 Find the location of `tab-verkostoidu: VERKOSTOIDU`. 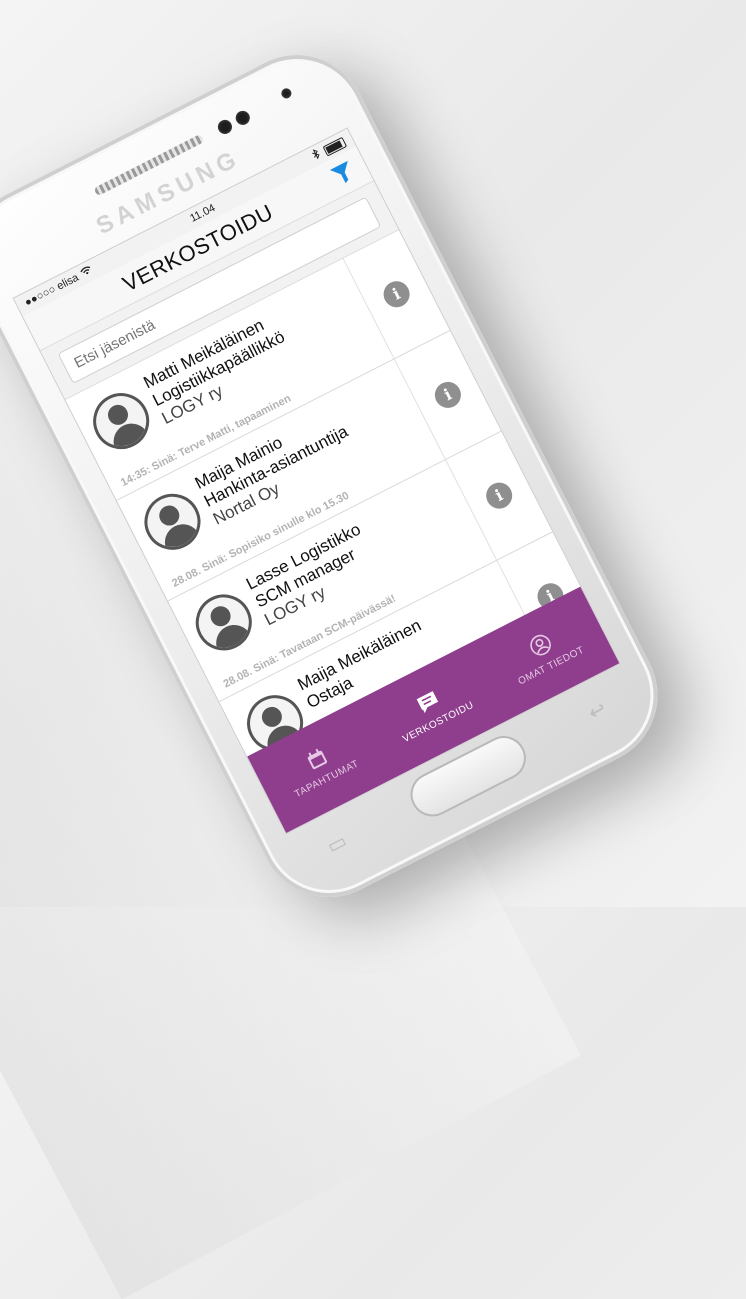

tab-verkostoidu: VERKOSTOIDU is located at coordinates (432, 710).